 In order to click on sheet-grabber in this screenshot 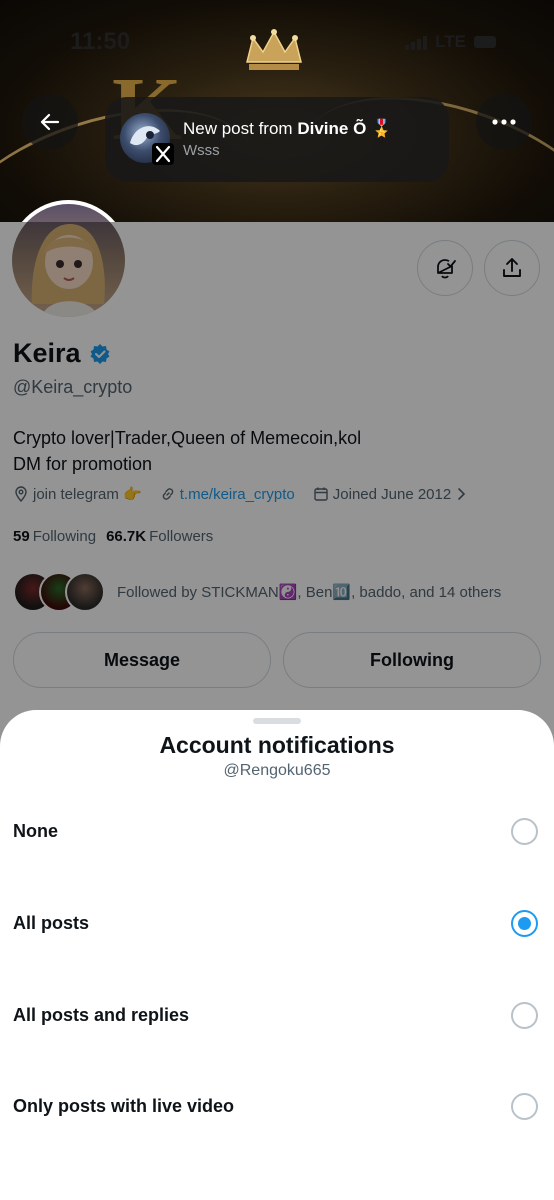, I will do `click(277, 721)`.